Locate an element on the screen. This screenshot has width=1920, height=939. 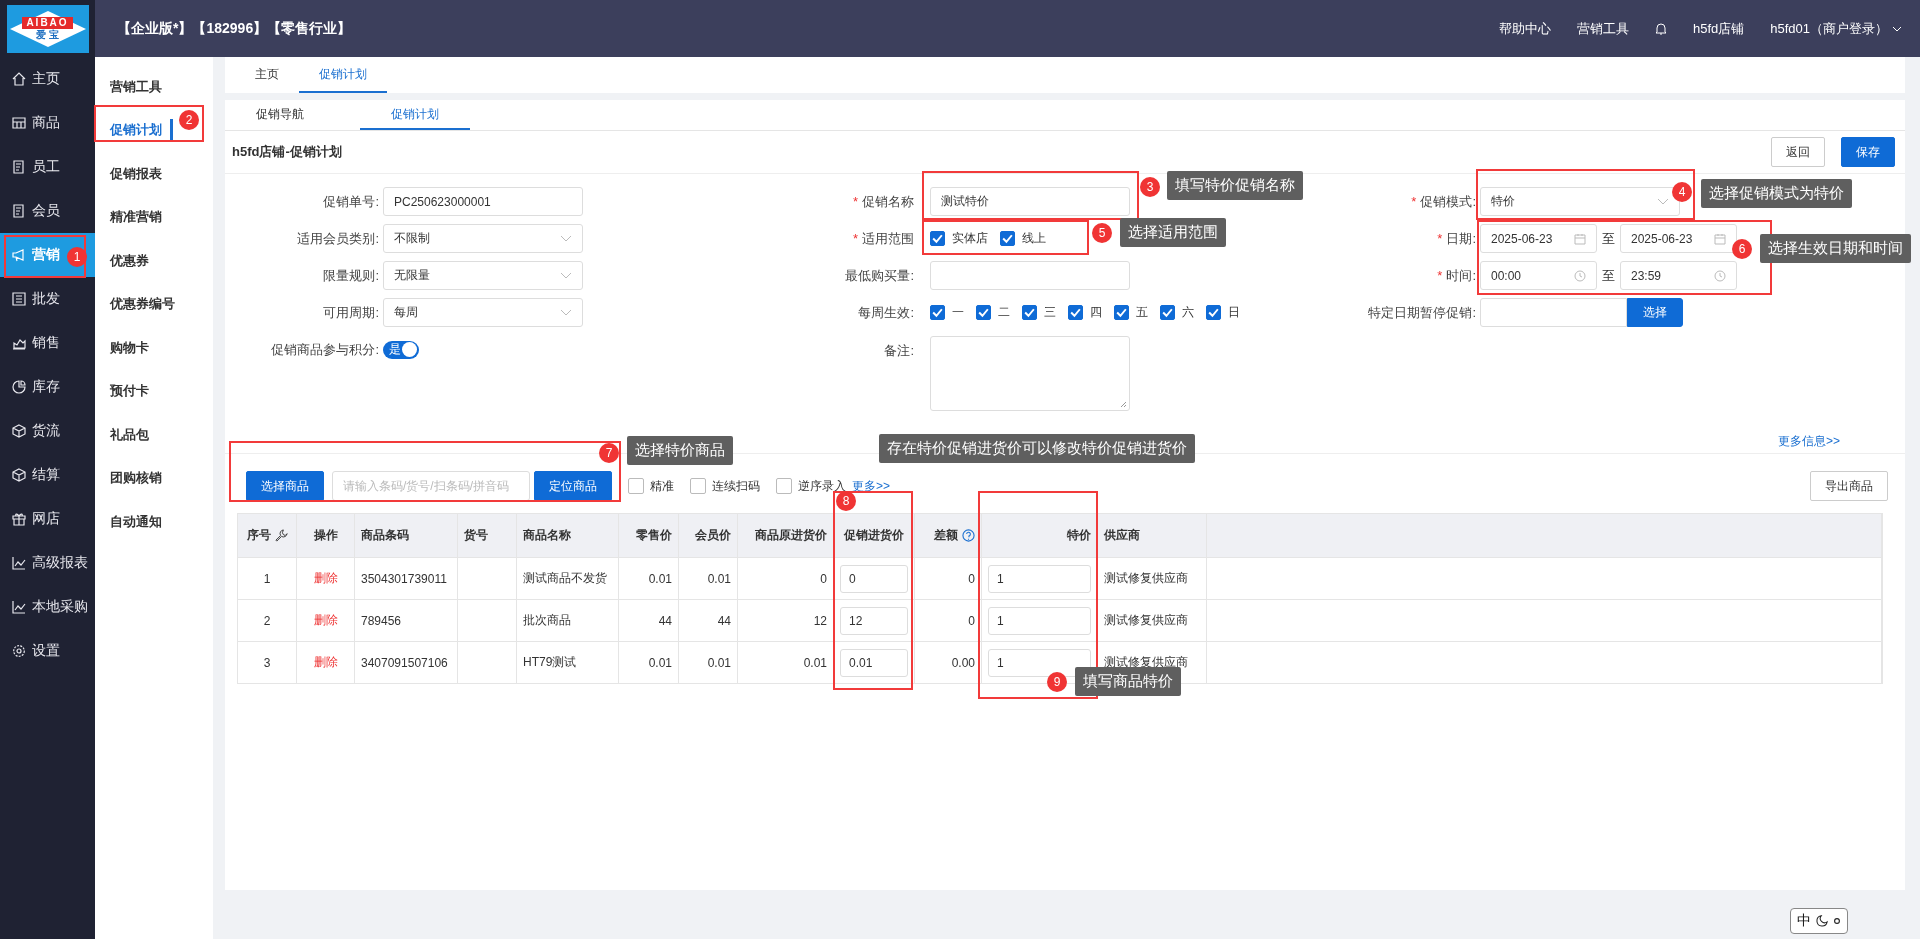
callout-tooltip: 存在特价促销进货价可以修改特价促销进货价 is located at coordinates (1037, 448).